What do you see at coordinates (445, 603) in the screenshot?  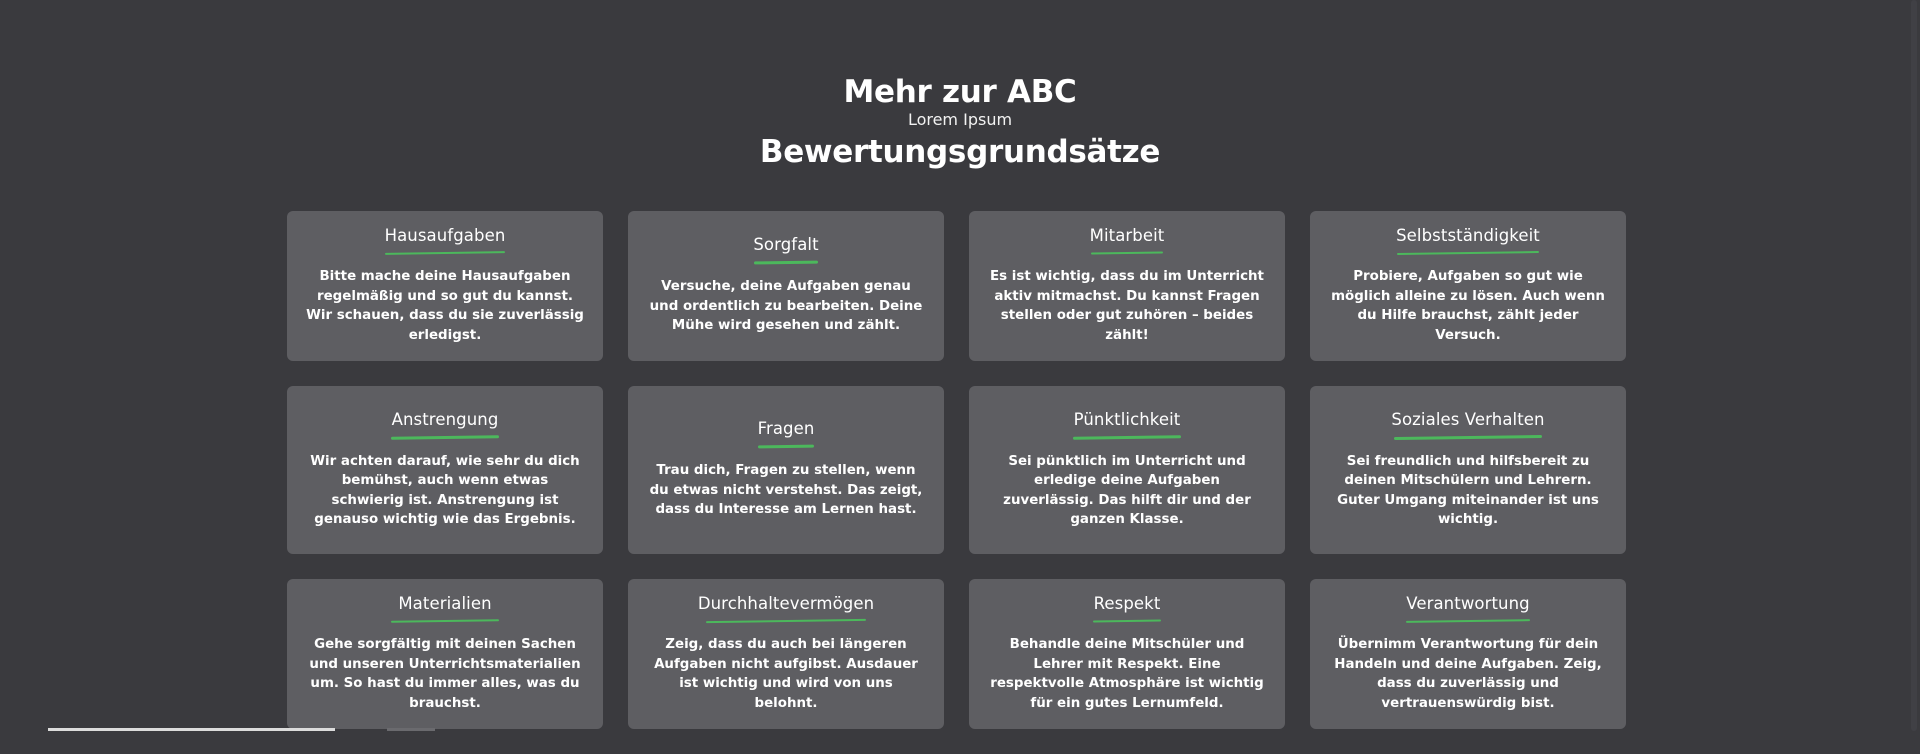 I see `card-title: Materialien` at bounding box center [445, 603].